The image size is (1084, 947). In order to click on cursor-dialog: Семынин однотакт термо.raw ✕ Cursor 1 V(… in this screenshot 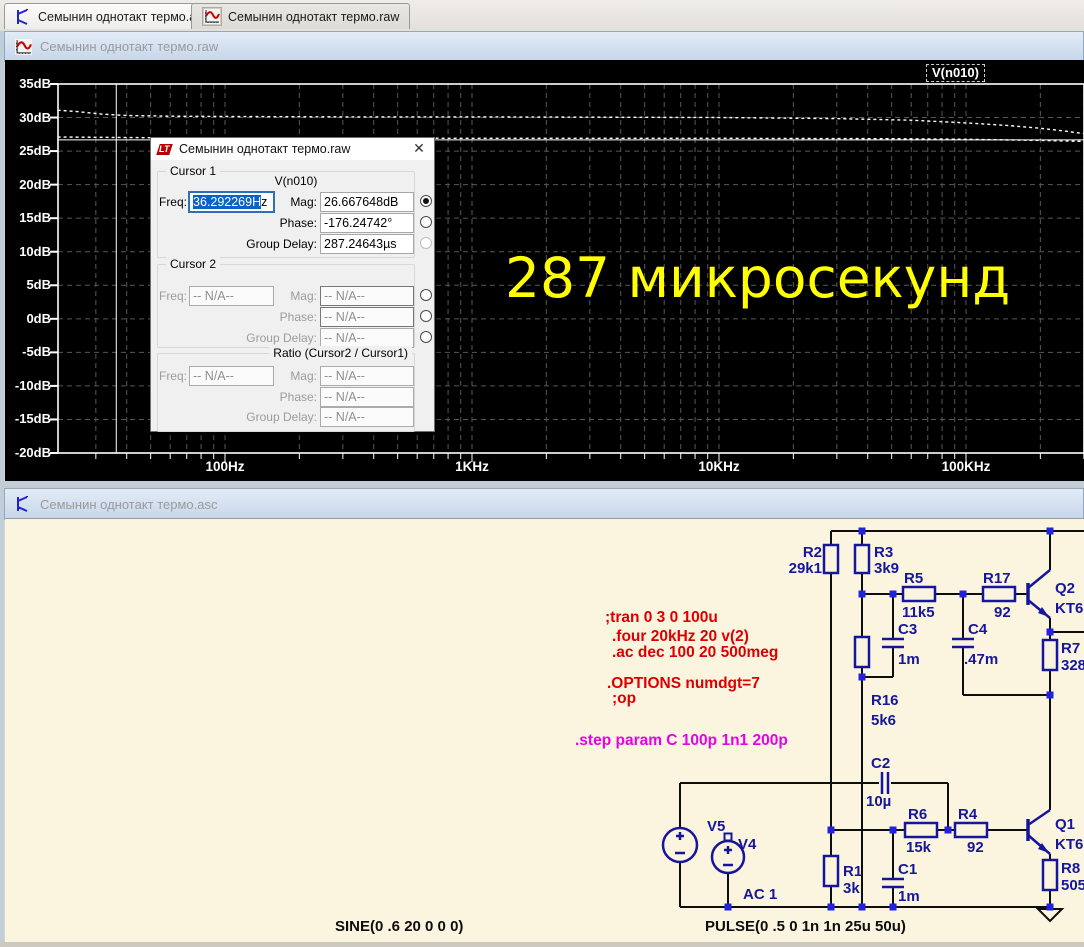, I will do `click(292, 284)`.